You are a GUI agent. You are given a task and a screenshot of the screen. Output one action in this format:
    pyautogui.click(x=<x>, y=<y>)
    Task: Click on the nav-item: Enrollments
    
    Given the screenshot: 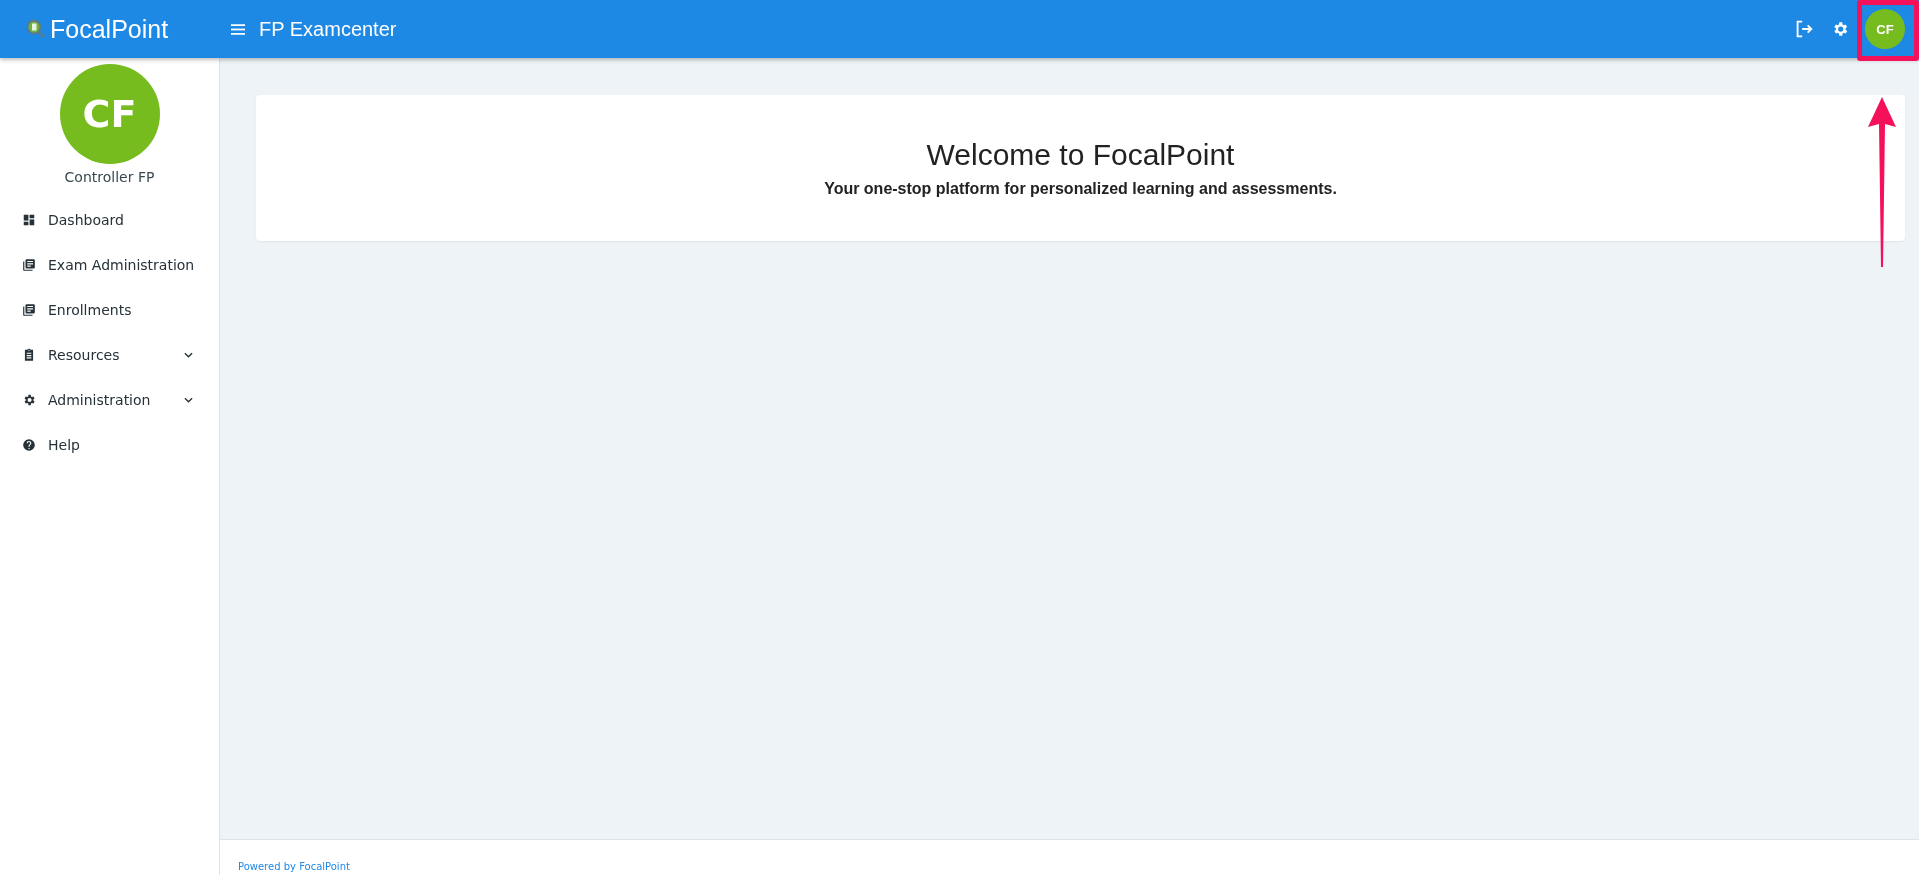 What is the action you would take?
    pyautogui.click(x=109, y=309)
    